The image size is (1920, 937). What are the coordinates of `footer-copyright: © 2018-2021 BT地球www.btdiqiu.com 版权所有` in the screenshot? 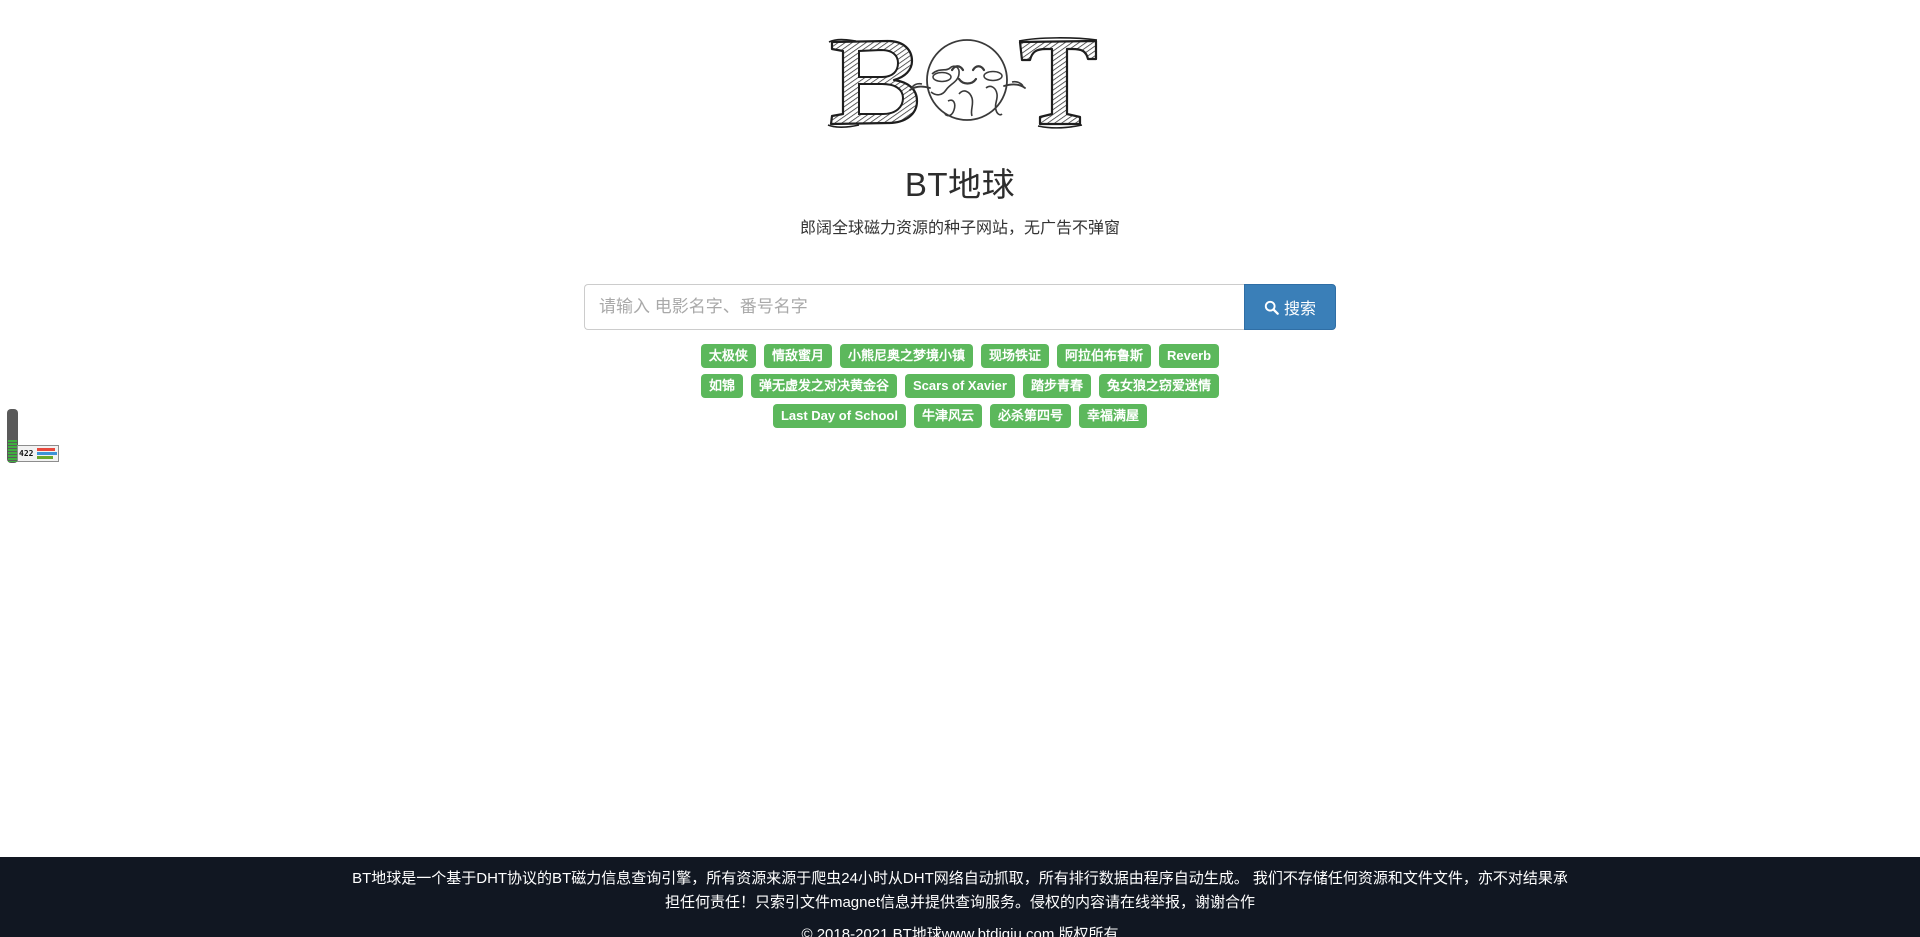 It's located at (960, 931).